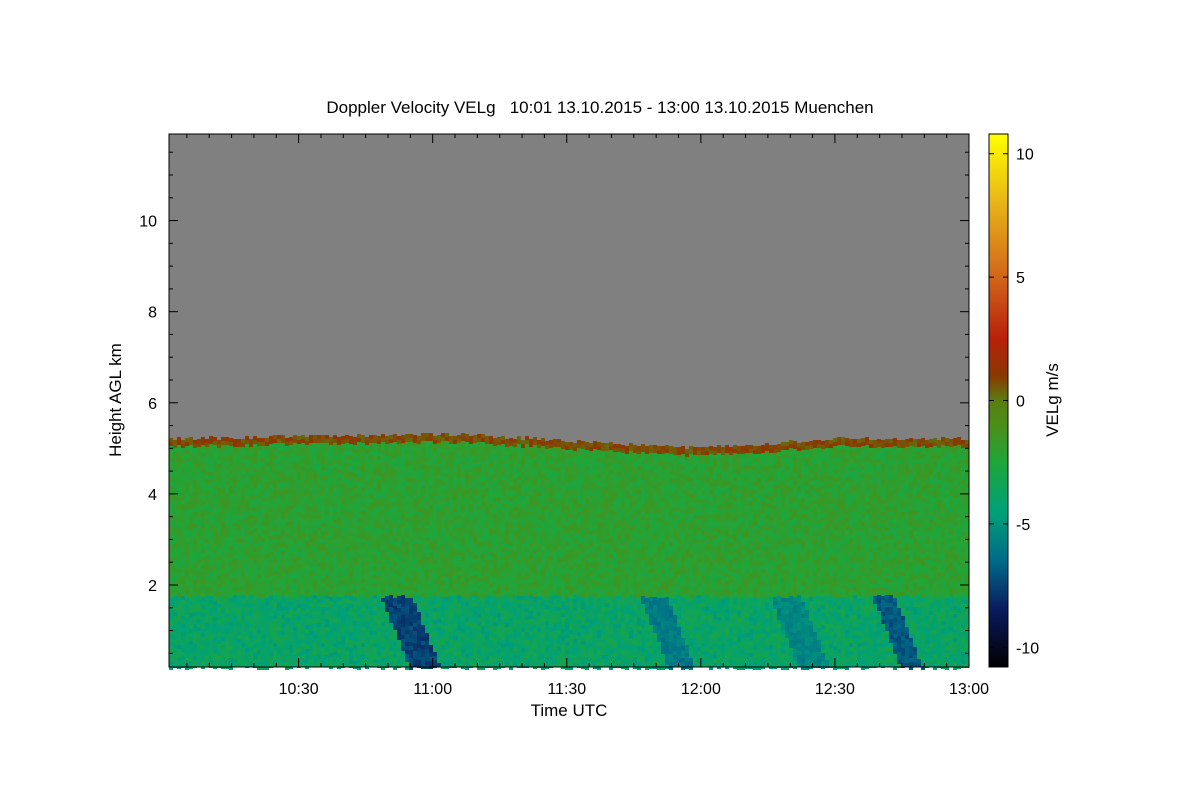 The width and height of the screenshot is (1200, 800). I want to click on colorbar-tick-label: 5, so click(1020, 278).